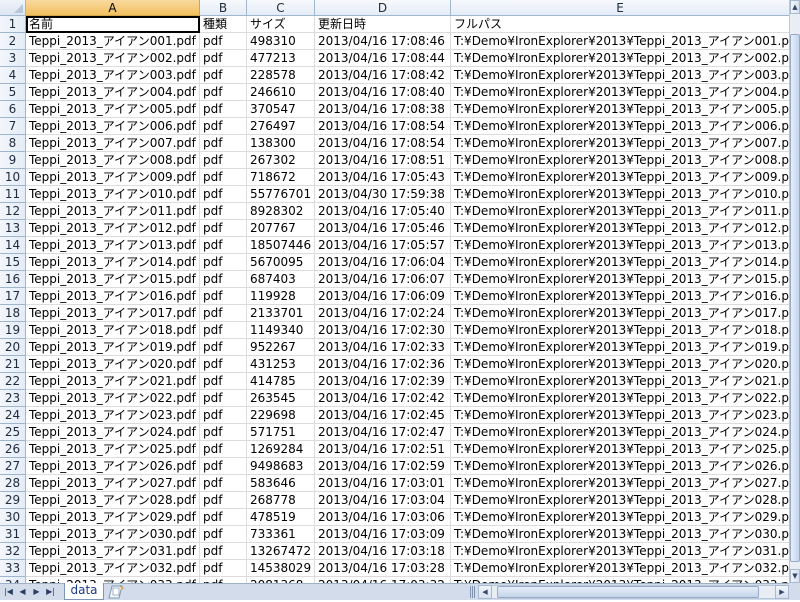  What do you see at coordinates (383, 364) in the screenshot?
I see `table-cell: 2013/04/16 17:02:36` at bounding box center [383, 364].